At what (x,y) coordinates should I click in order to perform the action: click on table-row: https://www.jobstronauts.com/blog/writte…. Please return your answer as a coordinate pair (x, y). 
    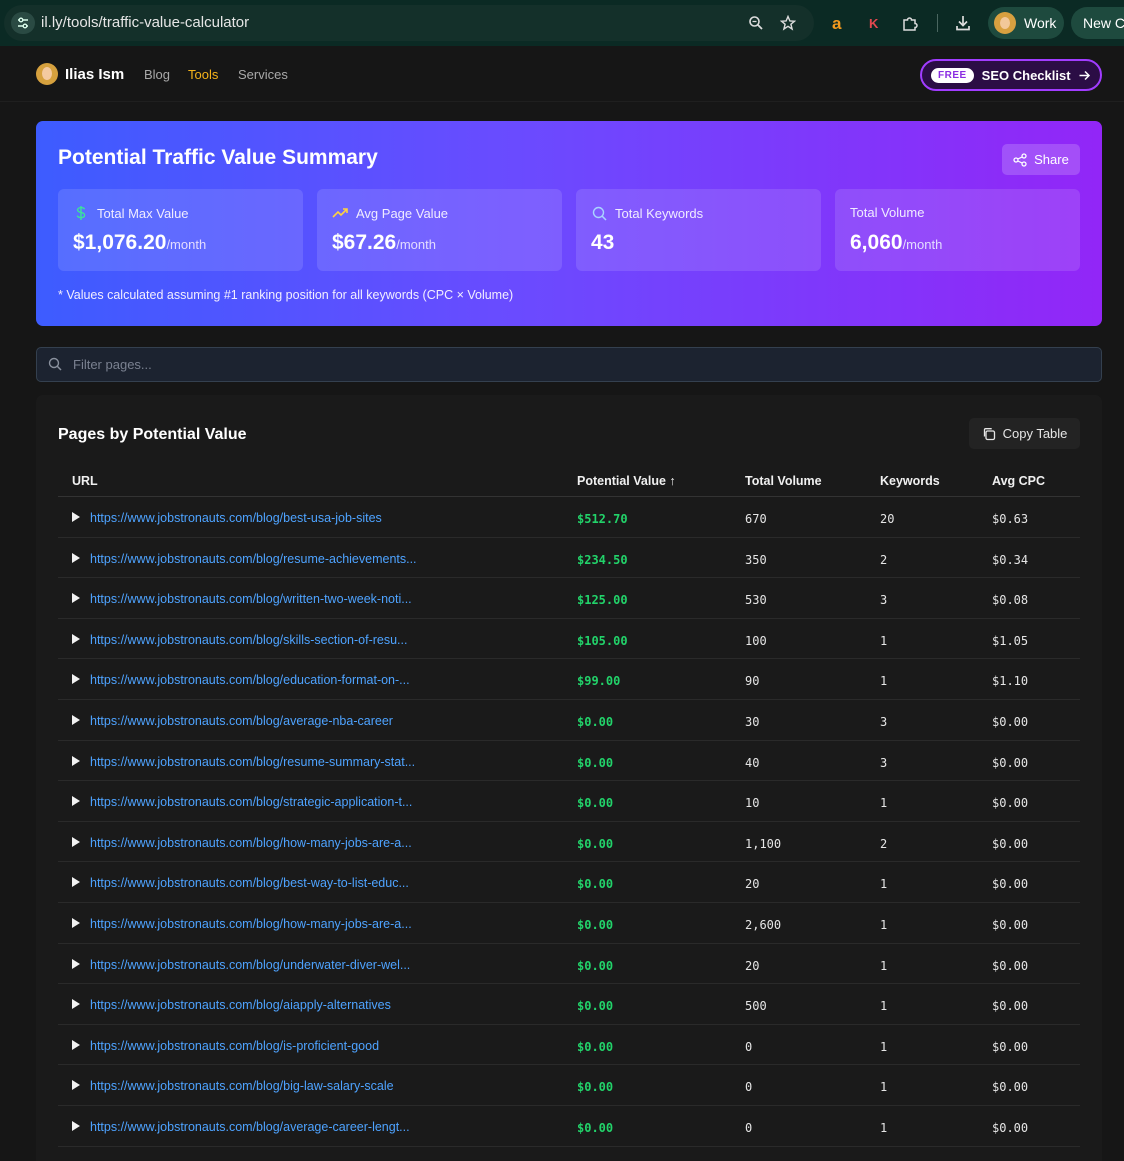
    Looking at the image, I should click on (569, 598).